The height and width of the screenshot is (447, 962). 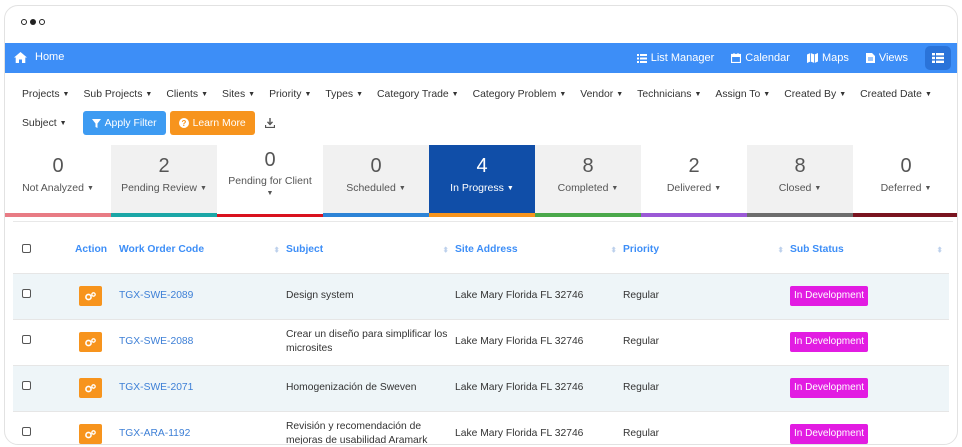 What do you see at coordinates (588, 181) in the screenshot?
I see `status-tile-completed: 8 Completed ▼` at bounding box center [588, 181].